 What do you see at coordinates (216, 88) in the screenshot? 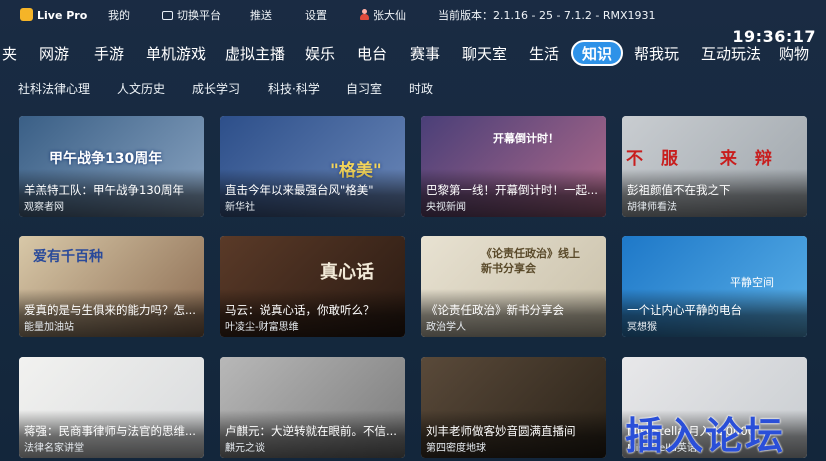
I see `subtab-growth: 成长学习` at bounding box center [216, 88].